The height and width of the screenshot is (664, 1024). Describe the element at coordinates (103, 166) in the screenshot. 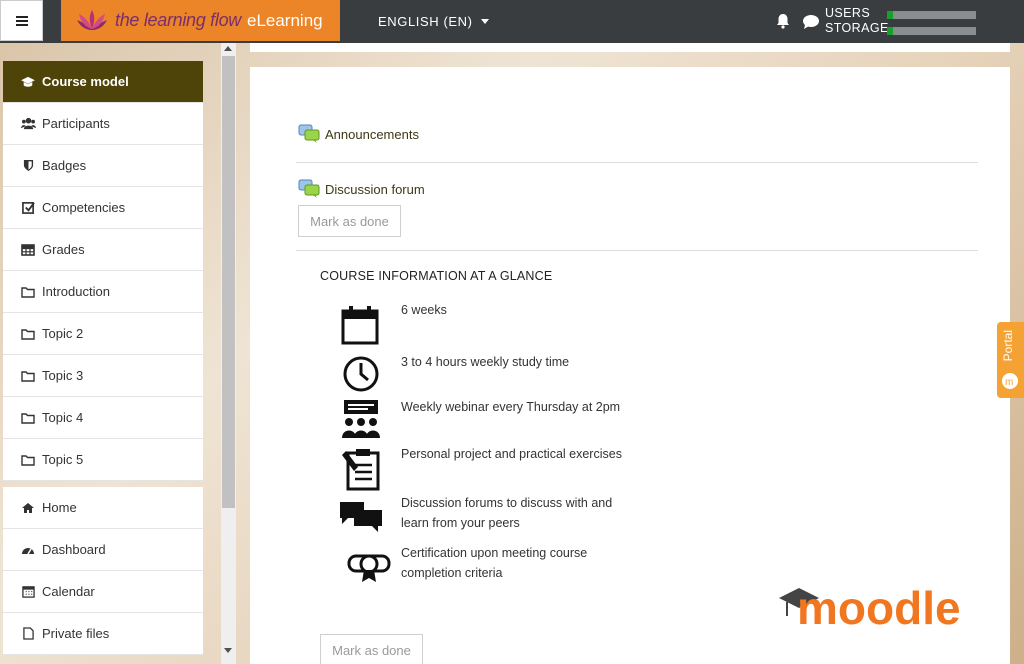

I see `sidebar-item-badges: Badges` at that location.